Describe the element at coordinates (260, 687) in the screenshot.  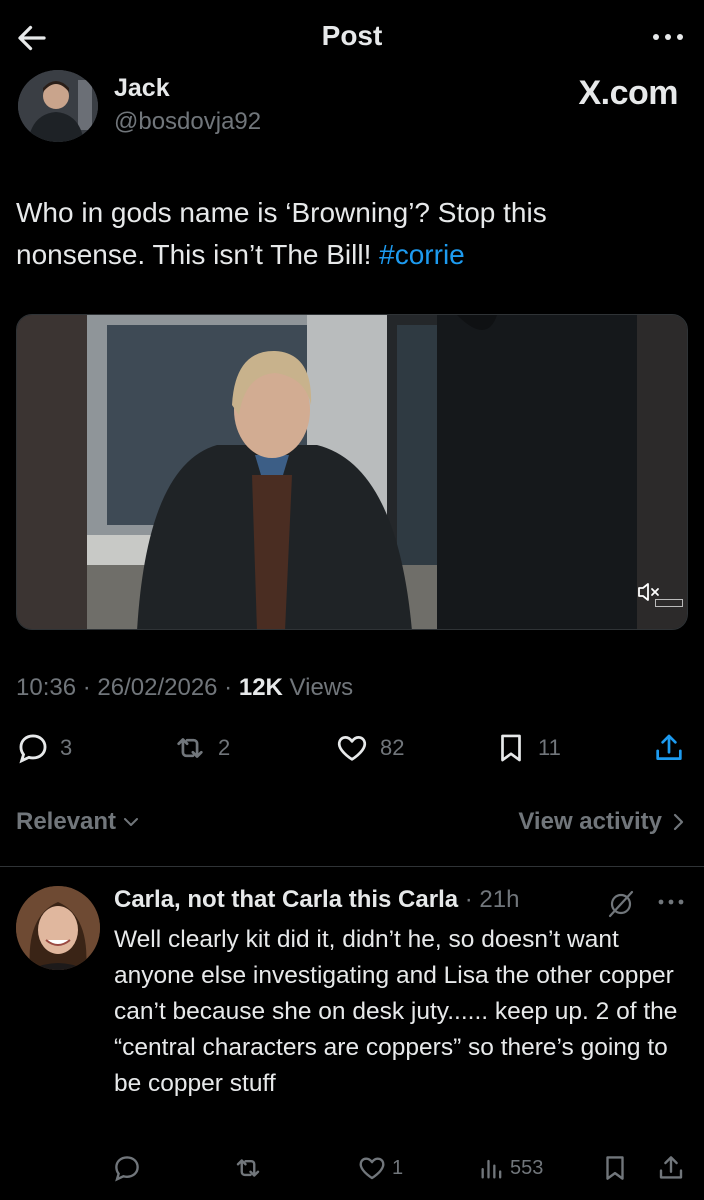
I see `views-count: 12K` at that location.